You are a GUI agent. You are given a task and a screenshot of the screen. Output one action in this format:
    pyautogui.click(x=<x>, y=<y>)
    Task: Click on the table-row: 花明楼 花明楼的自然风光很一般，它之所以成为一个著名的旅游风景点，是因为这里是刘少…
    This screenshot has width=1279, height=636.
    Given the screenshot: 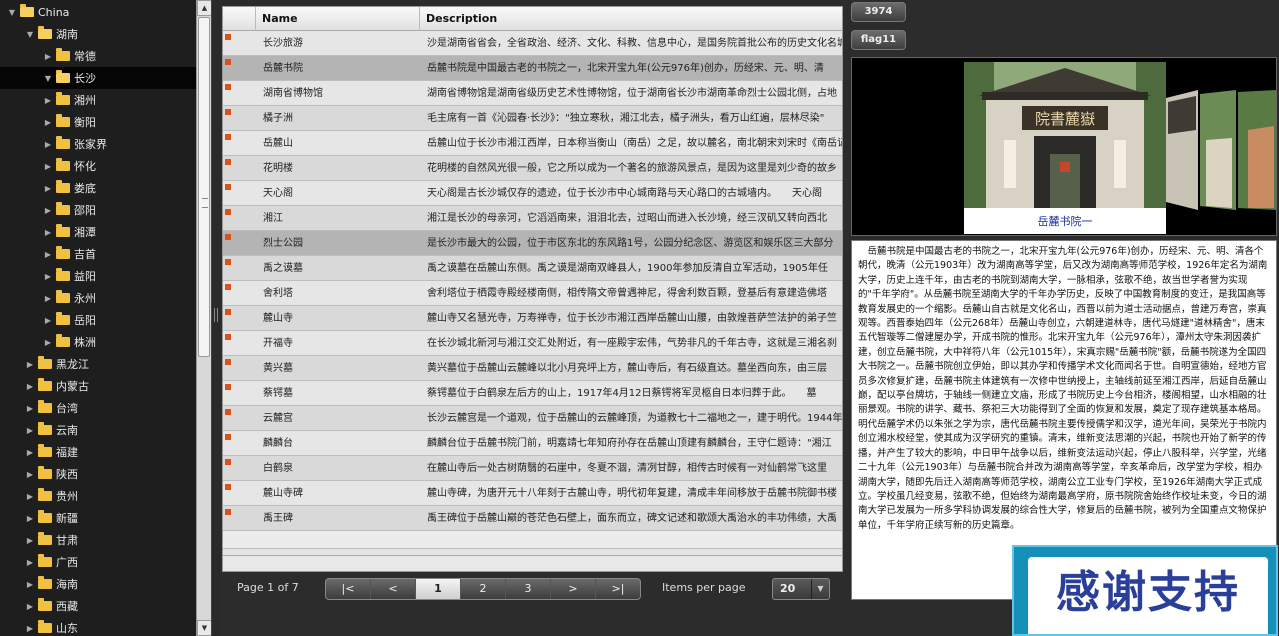 What is the action you would take?
    pyautogui.click(x=532, y=168)
    